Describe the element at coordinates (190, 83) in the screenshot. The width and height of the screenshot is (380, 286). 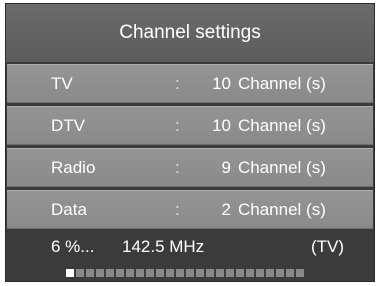
I see `channel-row-tv: TV : 10 Channel (s)` at that location.